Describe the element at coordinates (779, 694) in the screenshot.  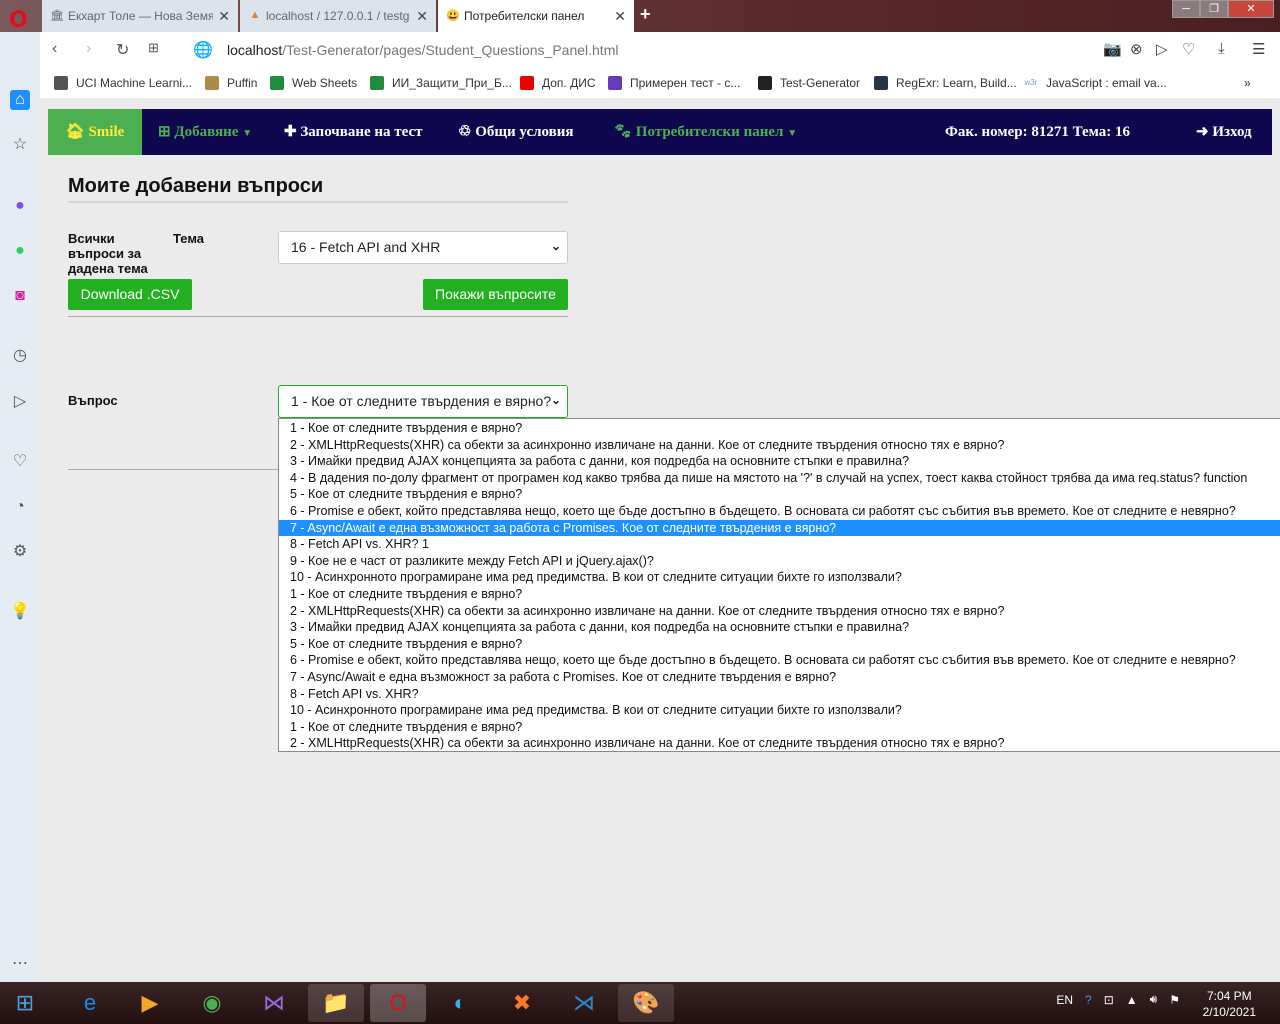
I see `question-option: 8 - Fetch API vs. XHR?` at that location.